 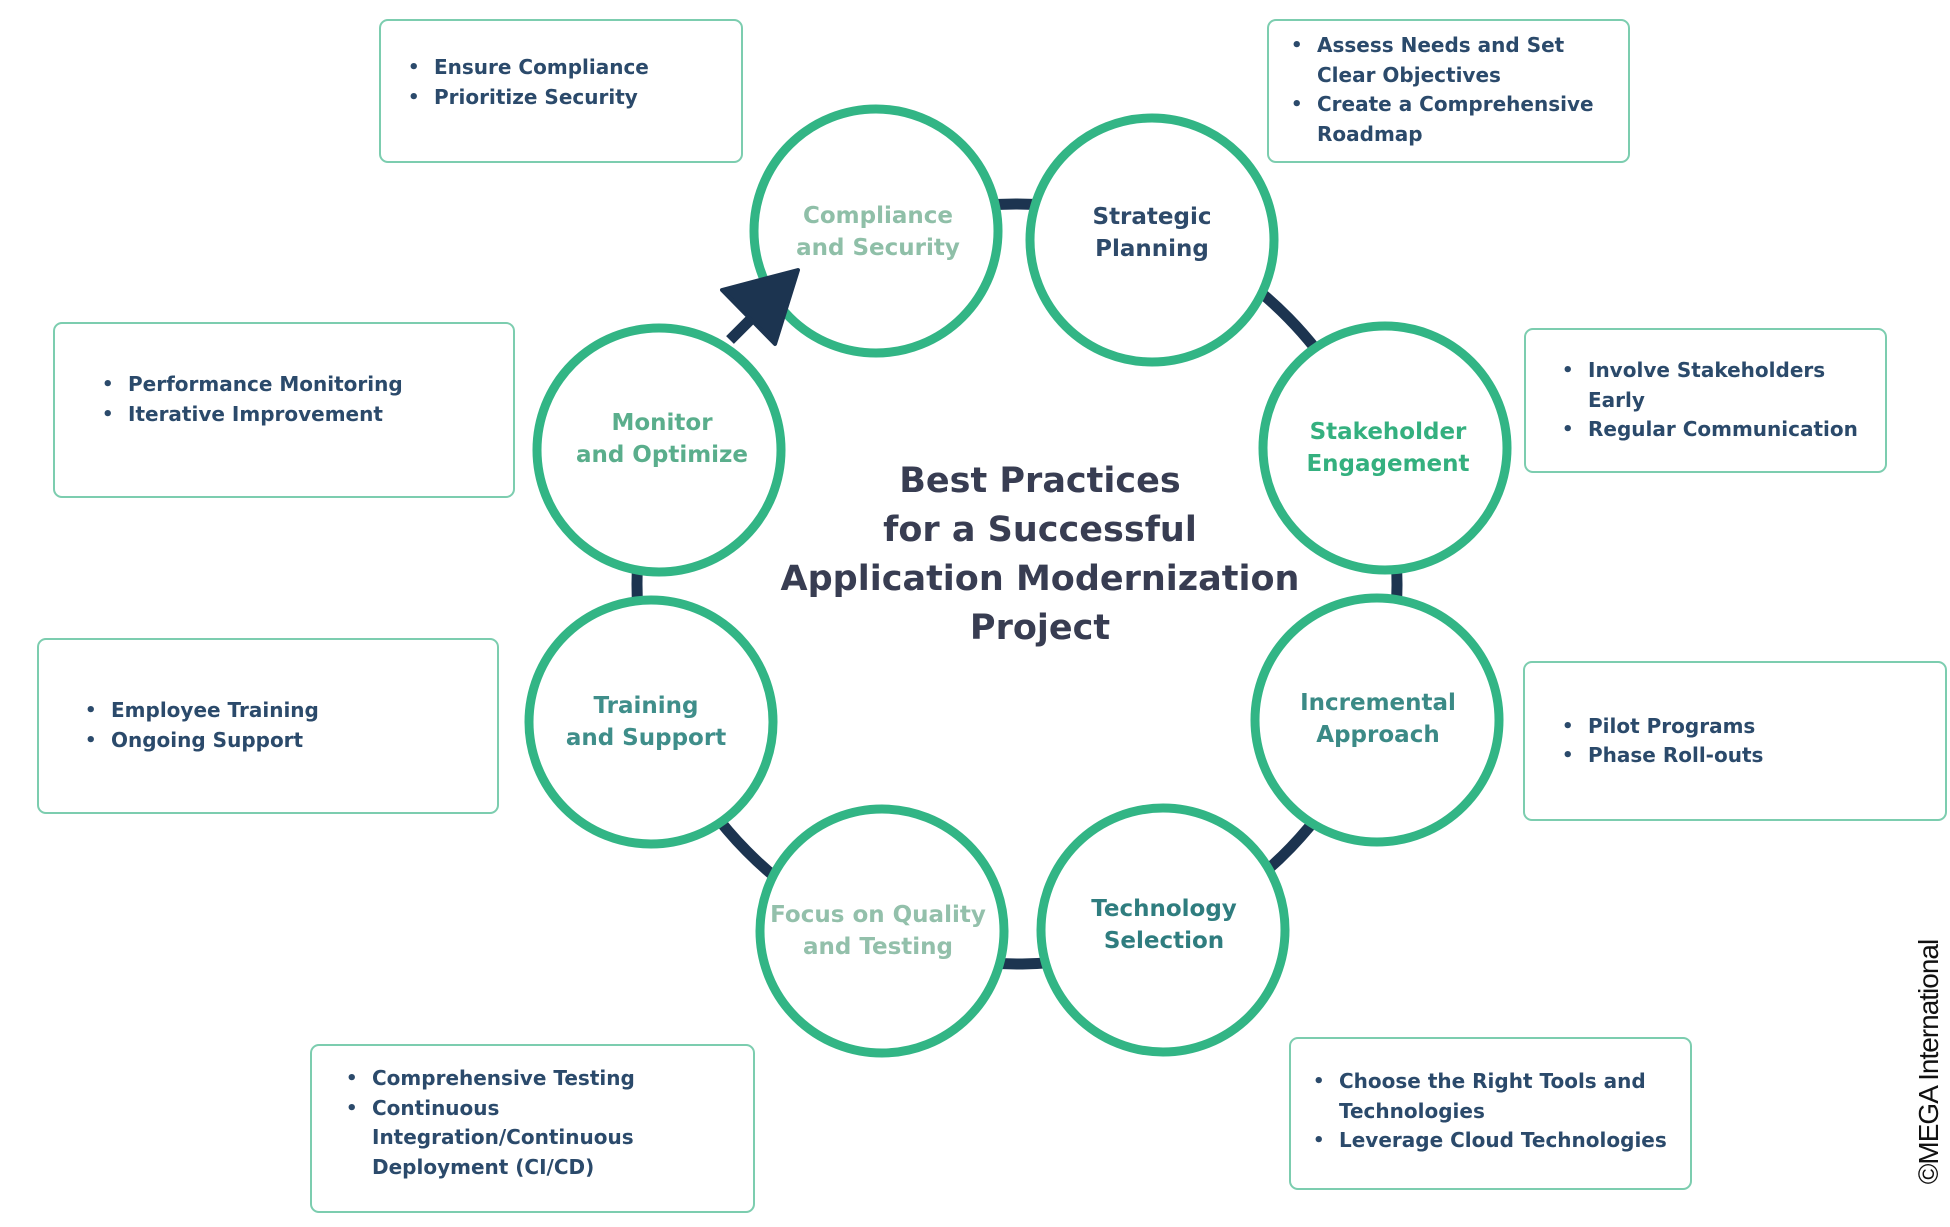 What do you see at coordinates (1454, 119) in the screenshot?
I see `bullet-item: Create a Comprehensive Roadmap` at bounding box center [1454, 119].